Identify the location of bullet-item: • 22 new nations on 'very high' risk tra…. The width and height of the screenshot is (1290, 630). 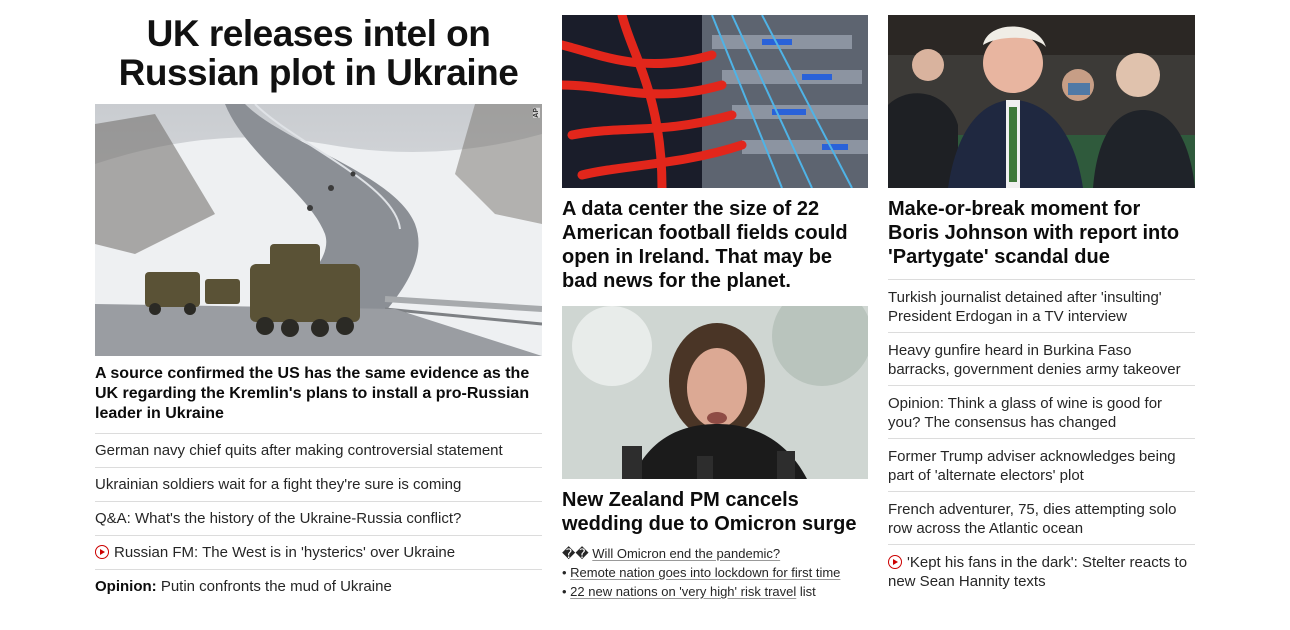
(715, 591).